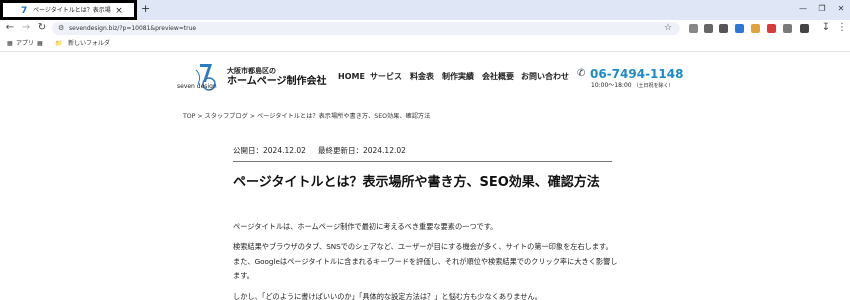  What do you see at coordinates (61, 28) in the screenshot?
I see `site-info-icon: ⚙` at bounding box center [61, 28].